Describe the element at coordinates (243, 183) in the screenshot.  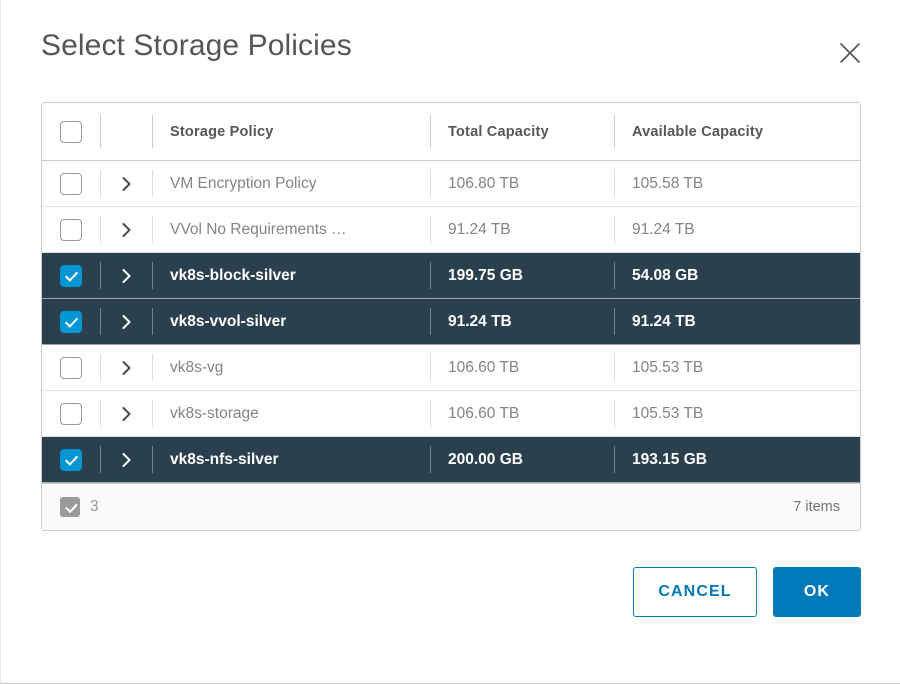
I see `row-policy-name: VM Encryption Policy` at that location.